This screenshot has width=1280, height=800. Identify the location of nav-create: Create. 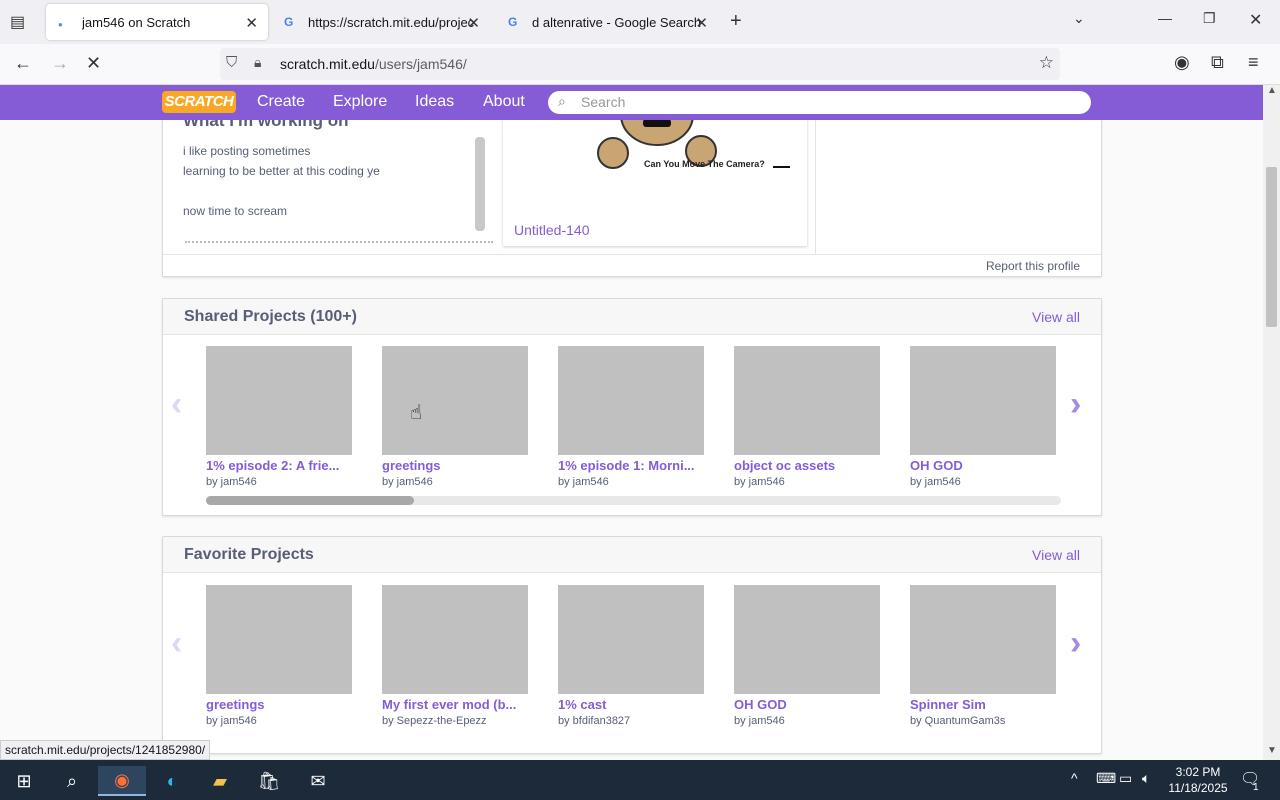
(281, 102).